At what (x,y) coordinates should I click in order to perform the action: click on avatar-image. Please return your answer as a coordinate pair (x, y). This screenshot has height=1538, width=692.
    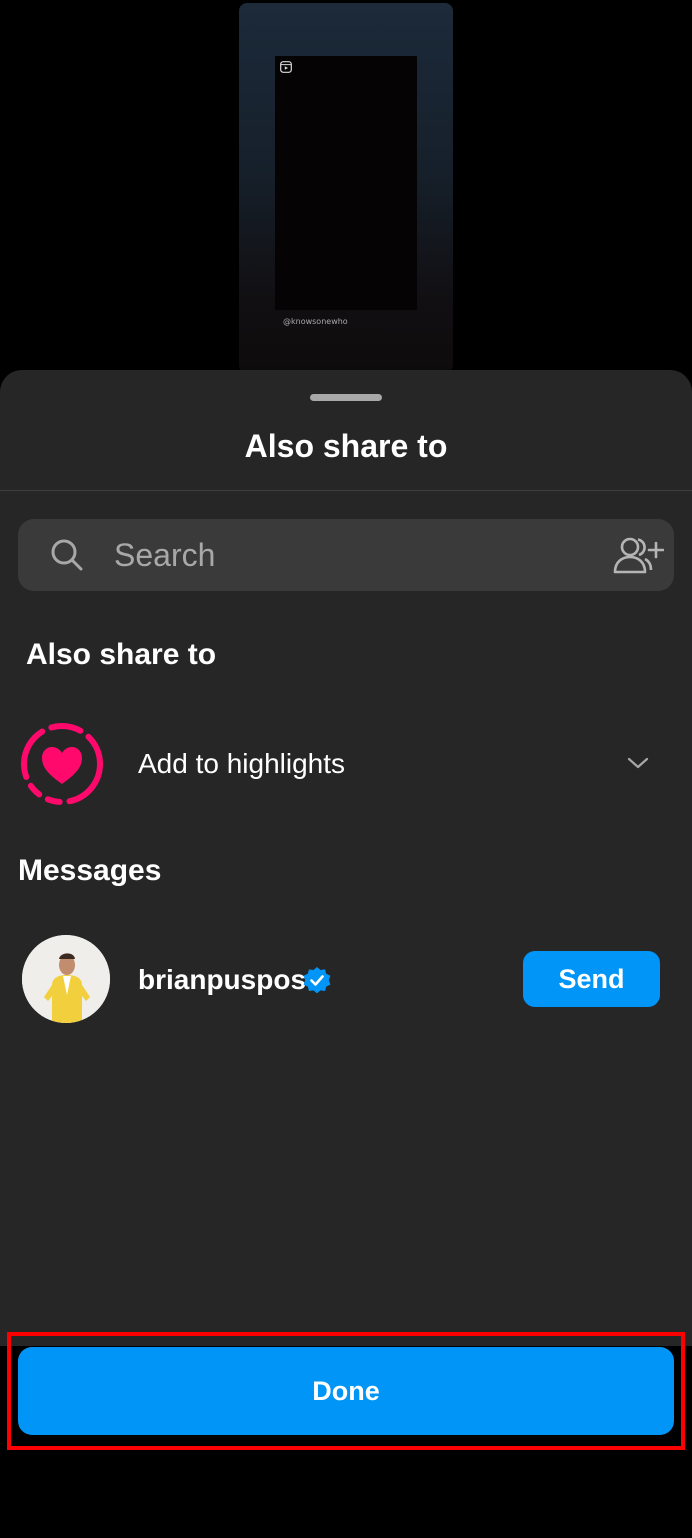
    Looking at the image, I should click on (66, 979).